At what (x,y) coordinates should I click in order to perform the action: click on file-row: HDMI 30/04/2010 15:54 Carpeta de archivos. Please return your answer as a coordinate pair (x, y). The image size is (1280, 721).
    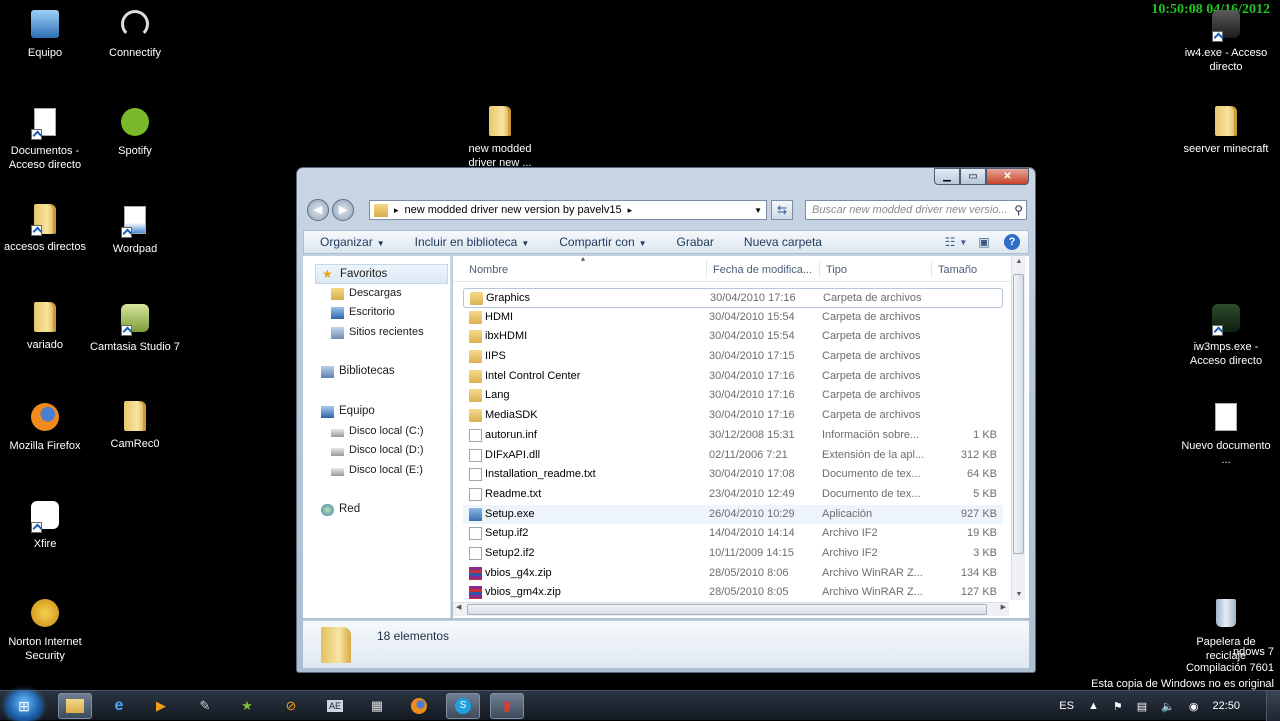
    Looking at the image, I should click on (733, 318).